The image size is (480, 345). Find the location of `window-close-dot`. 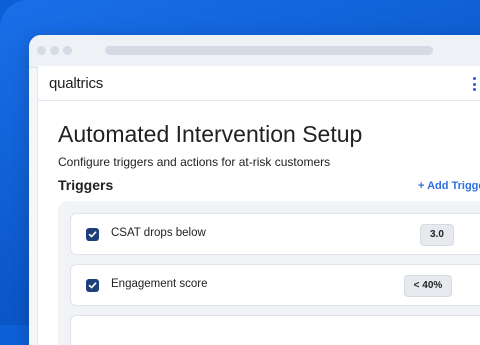

window-close-dot is located at coordinates (41, 50).